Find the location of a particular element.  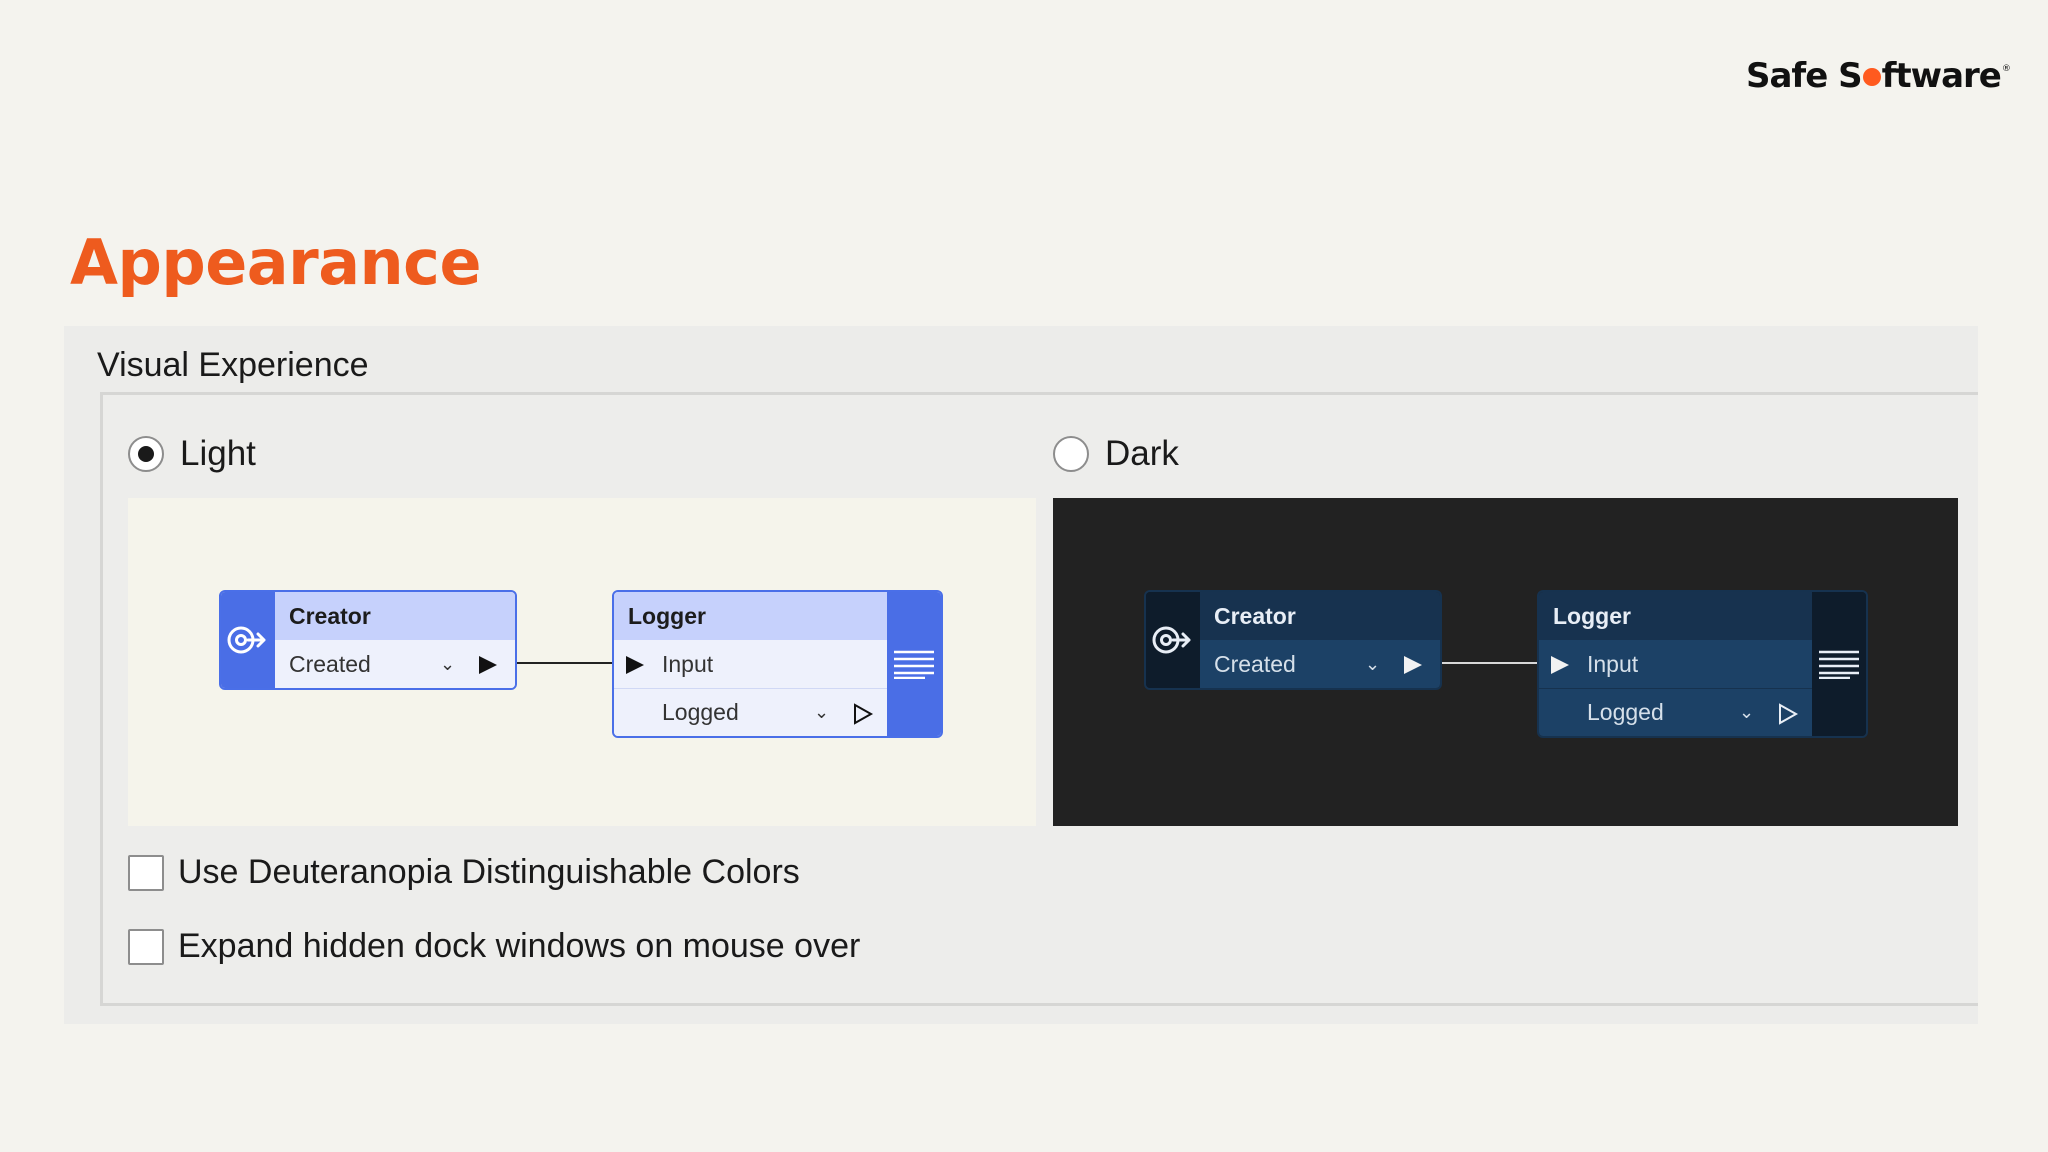

expand-dock-checkbox is located at coordinates (146, 946).